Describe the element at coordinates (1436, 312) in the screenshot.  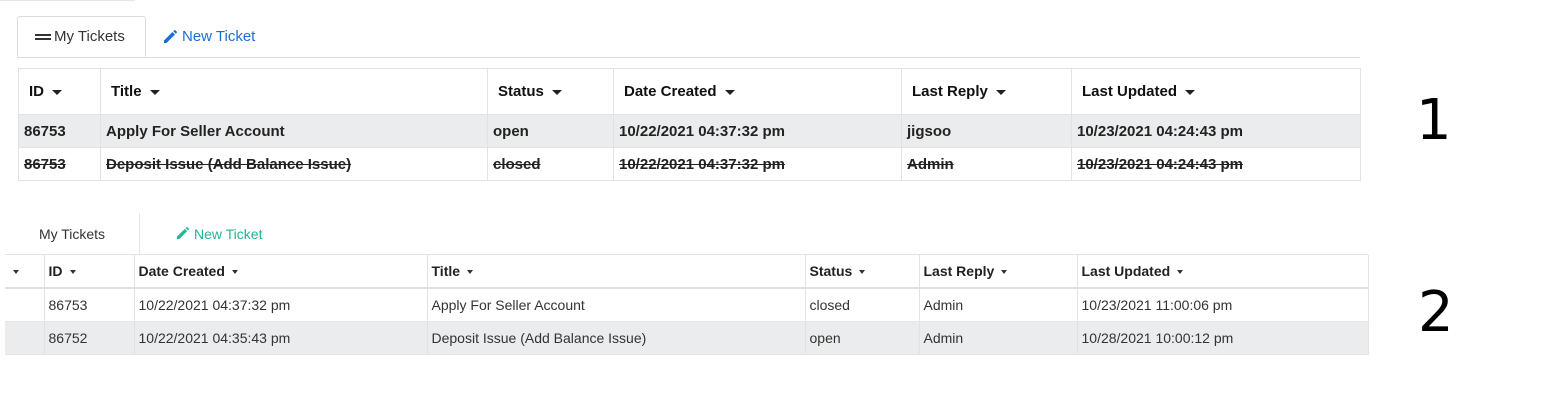
I see `variant-marker-2: 2` at that location.